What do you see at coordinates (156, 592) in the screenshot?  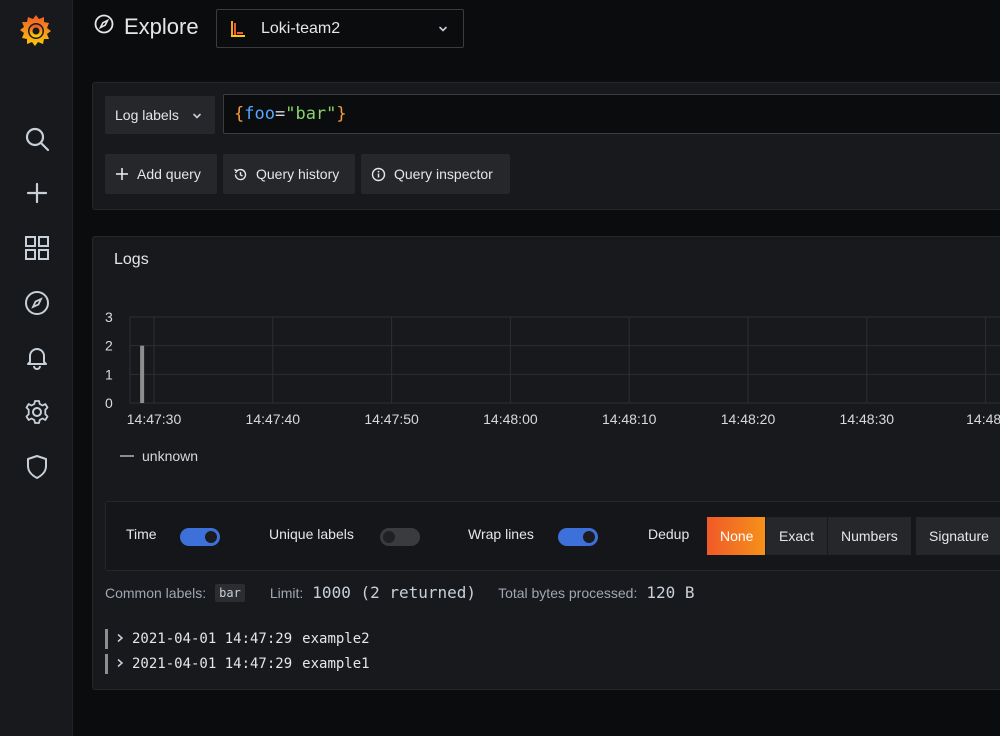 I see `common-labels-label: Common labels:` at bounding box center [156, 592].